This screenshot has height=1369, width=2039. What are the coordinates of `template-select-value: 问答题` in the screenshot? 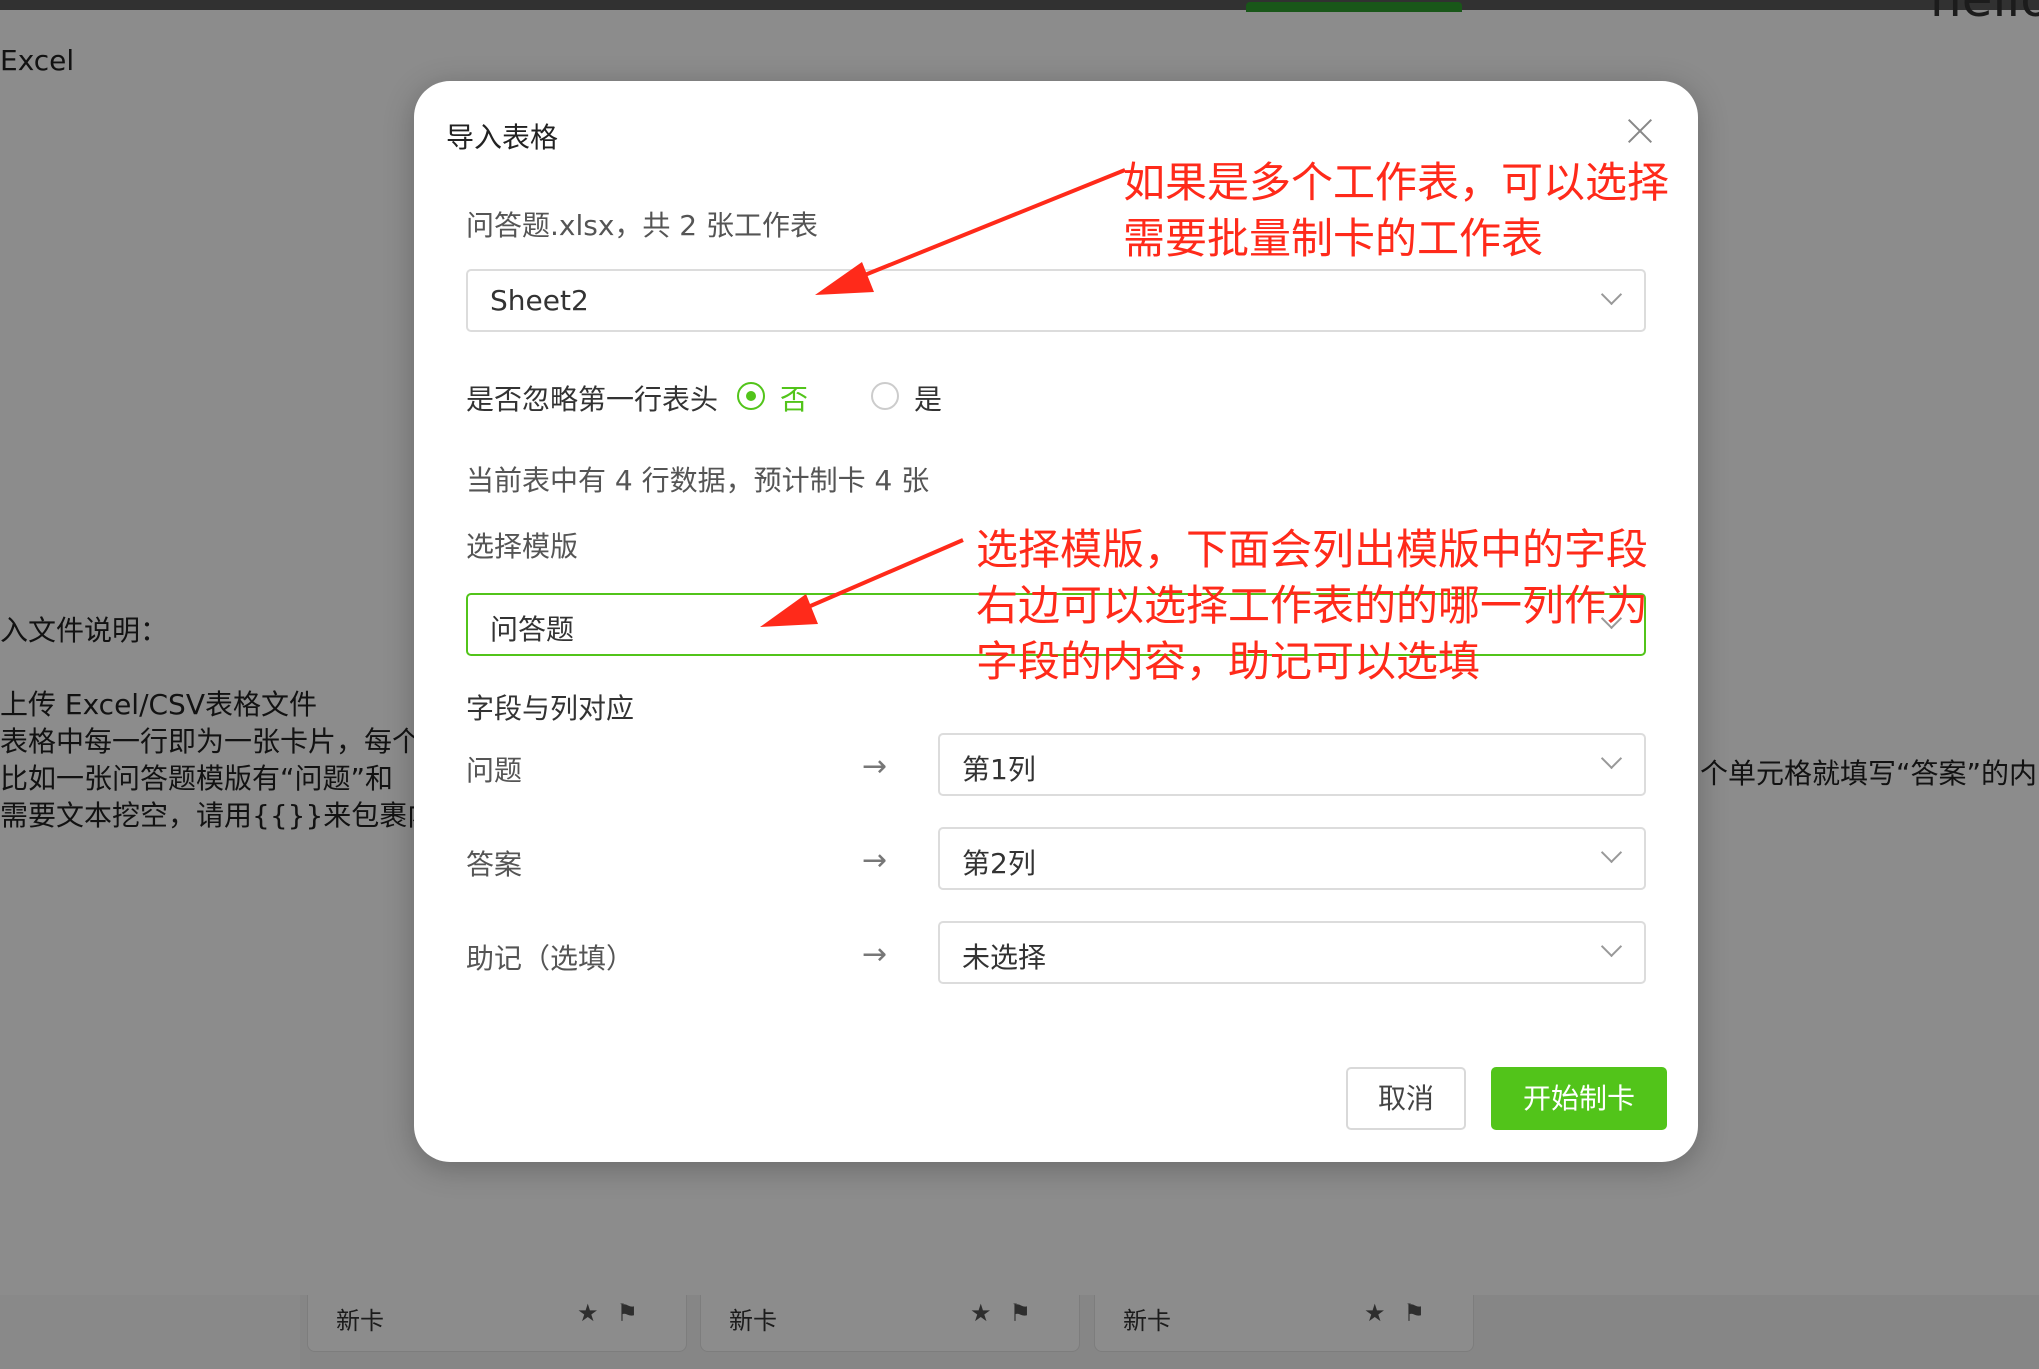 It's located at (532, 629).